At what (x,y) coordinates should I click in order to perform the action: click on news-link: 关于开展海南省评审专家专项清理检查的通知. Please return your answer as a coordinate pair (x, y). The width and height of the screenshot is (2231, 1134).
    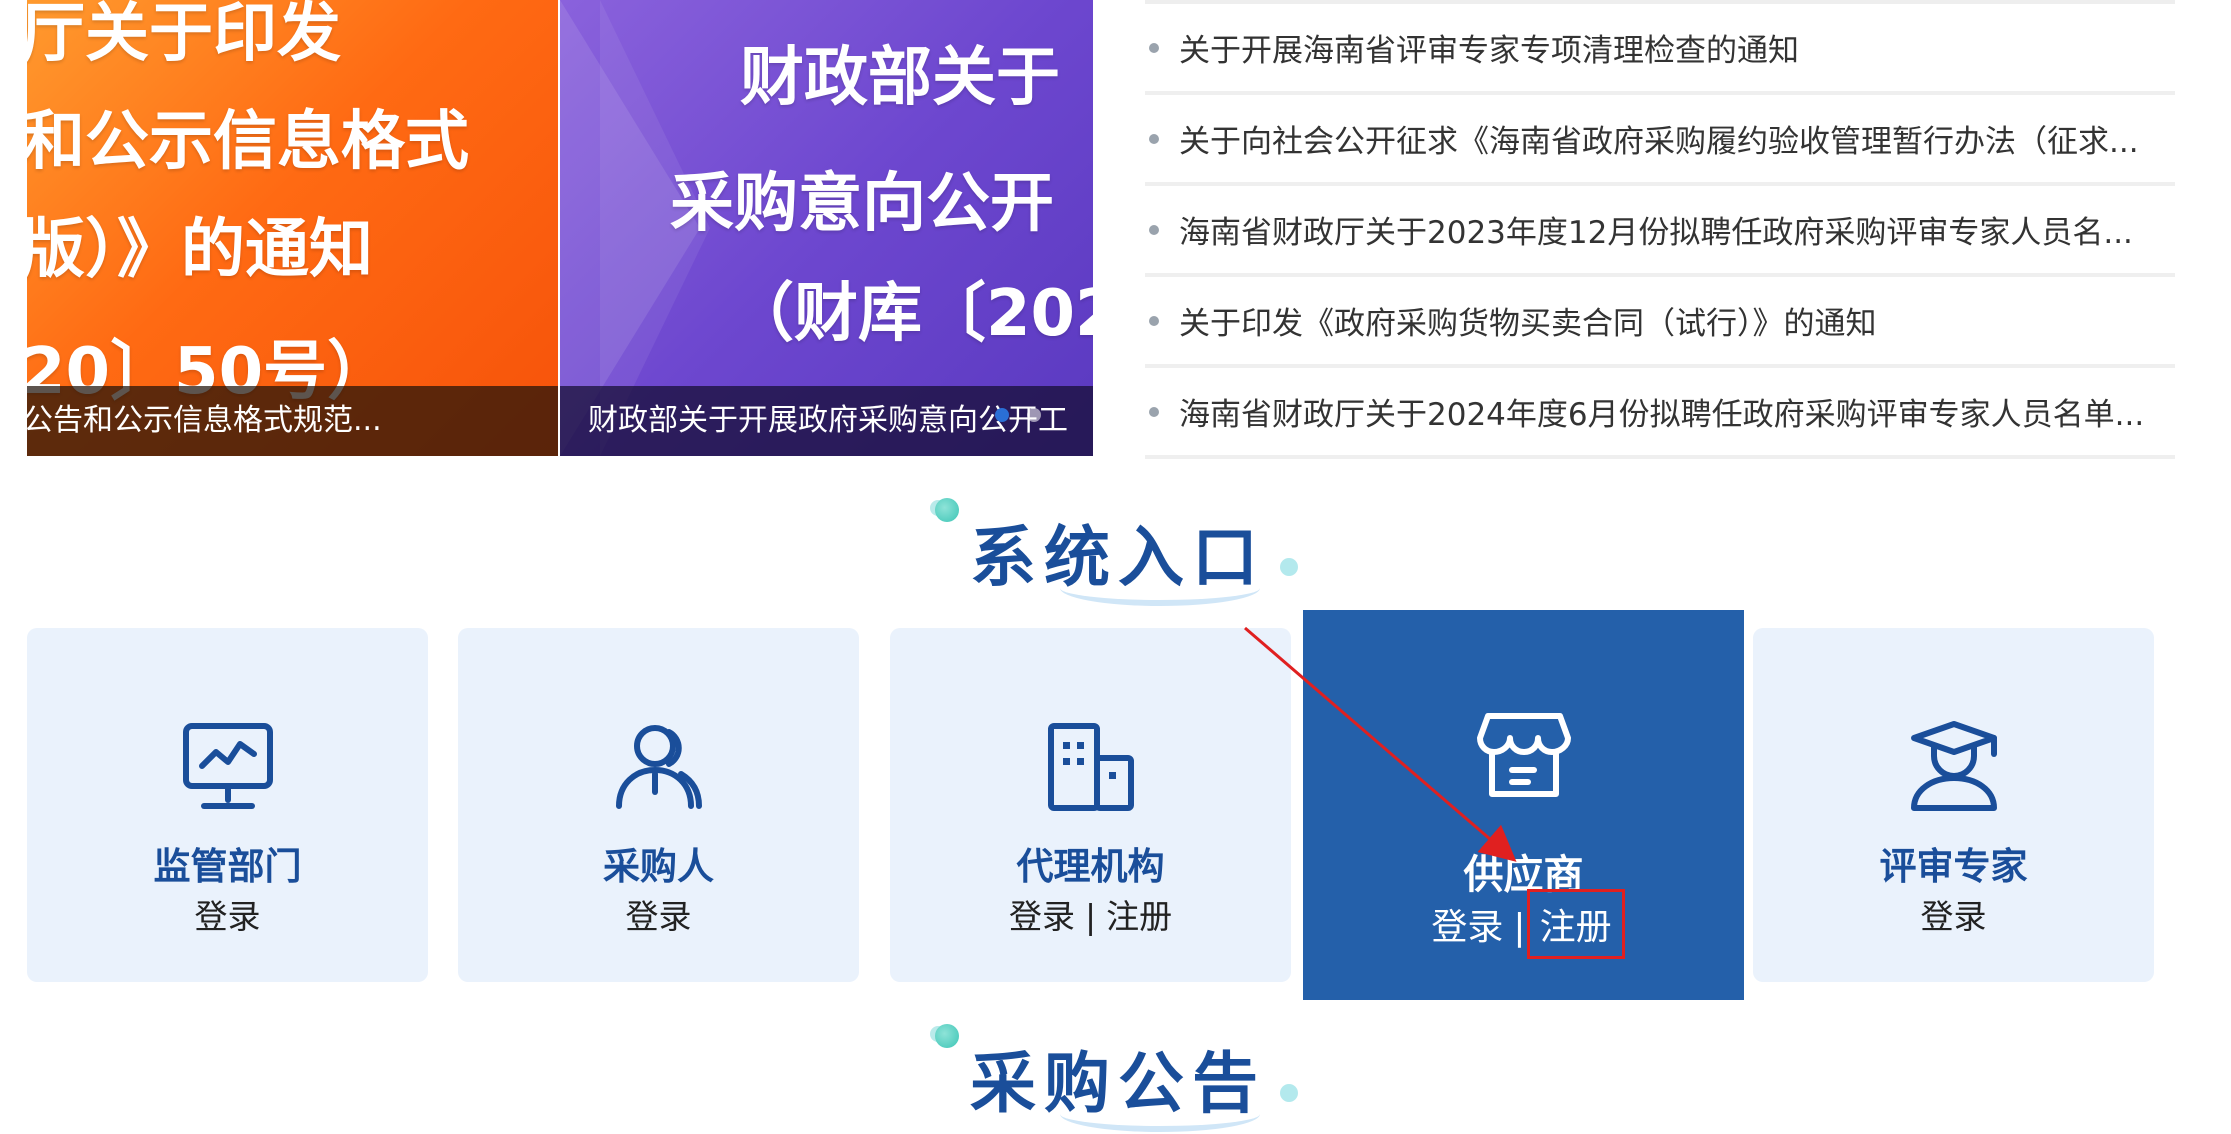
    Looking at the image, I should click on (1677, 47).